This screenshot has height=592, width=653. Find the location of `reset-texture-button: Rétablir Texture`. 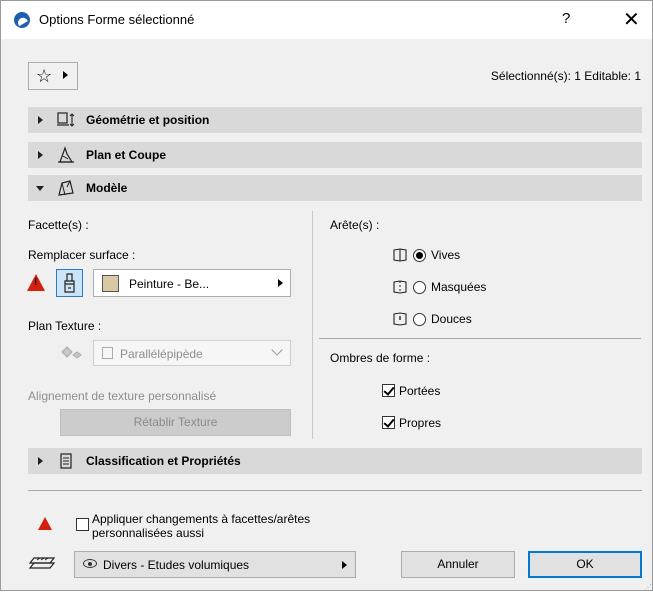

reset-texture-button: Rétablir Texture is located at coordinates (175, 422).